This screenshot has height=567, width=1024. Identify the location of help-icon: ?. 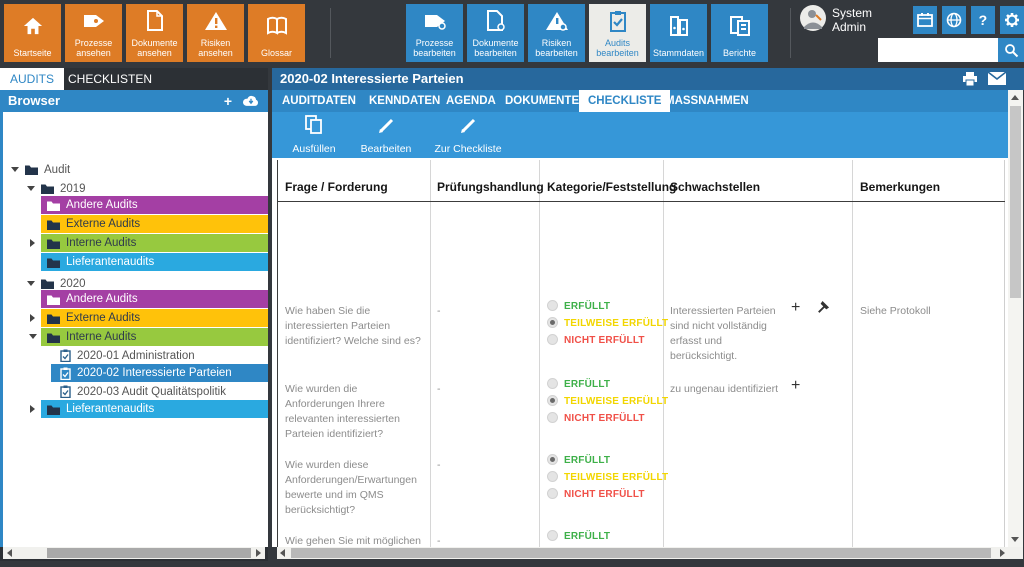
(982, 20).